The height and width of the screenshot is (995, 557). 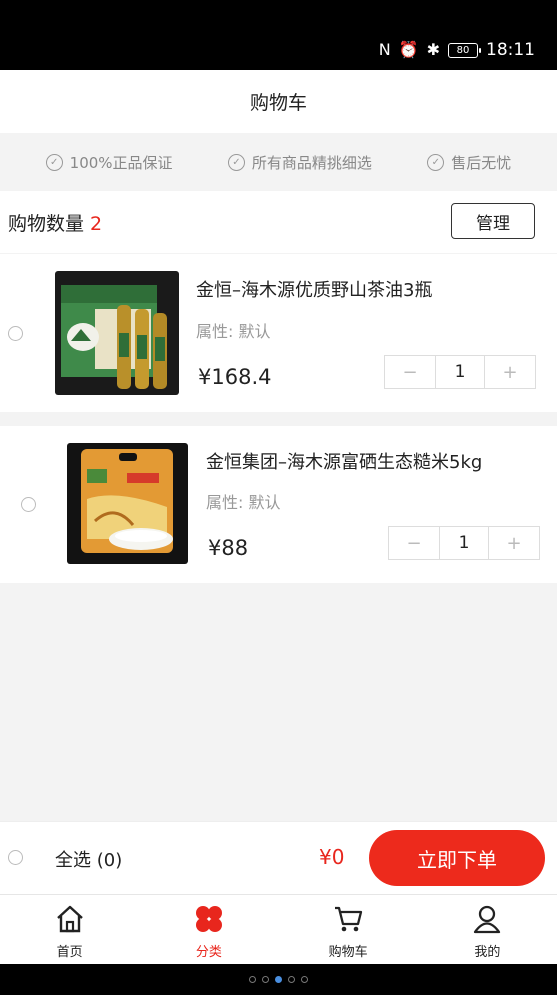 I want to click on category-icon, so click(x=208, y=919).